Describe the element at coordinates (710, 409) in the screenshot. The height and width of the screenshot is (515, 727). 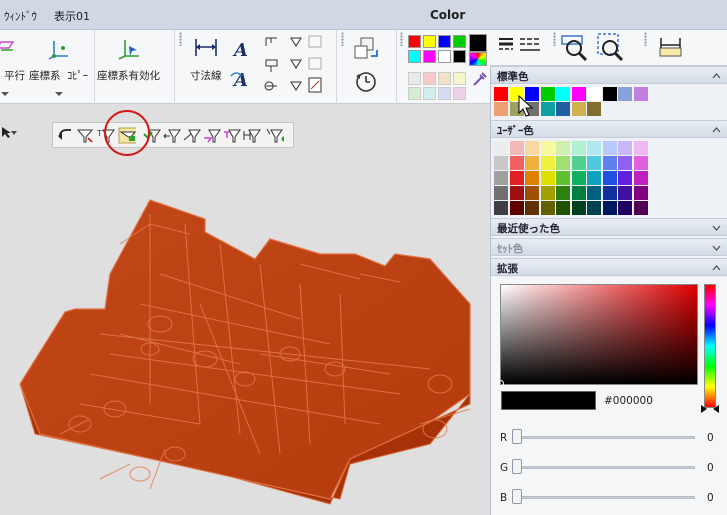
I see `hue-slider-thumb` at that location.